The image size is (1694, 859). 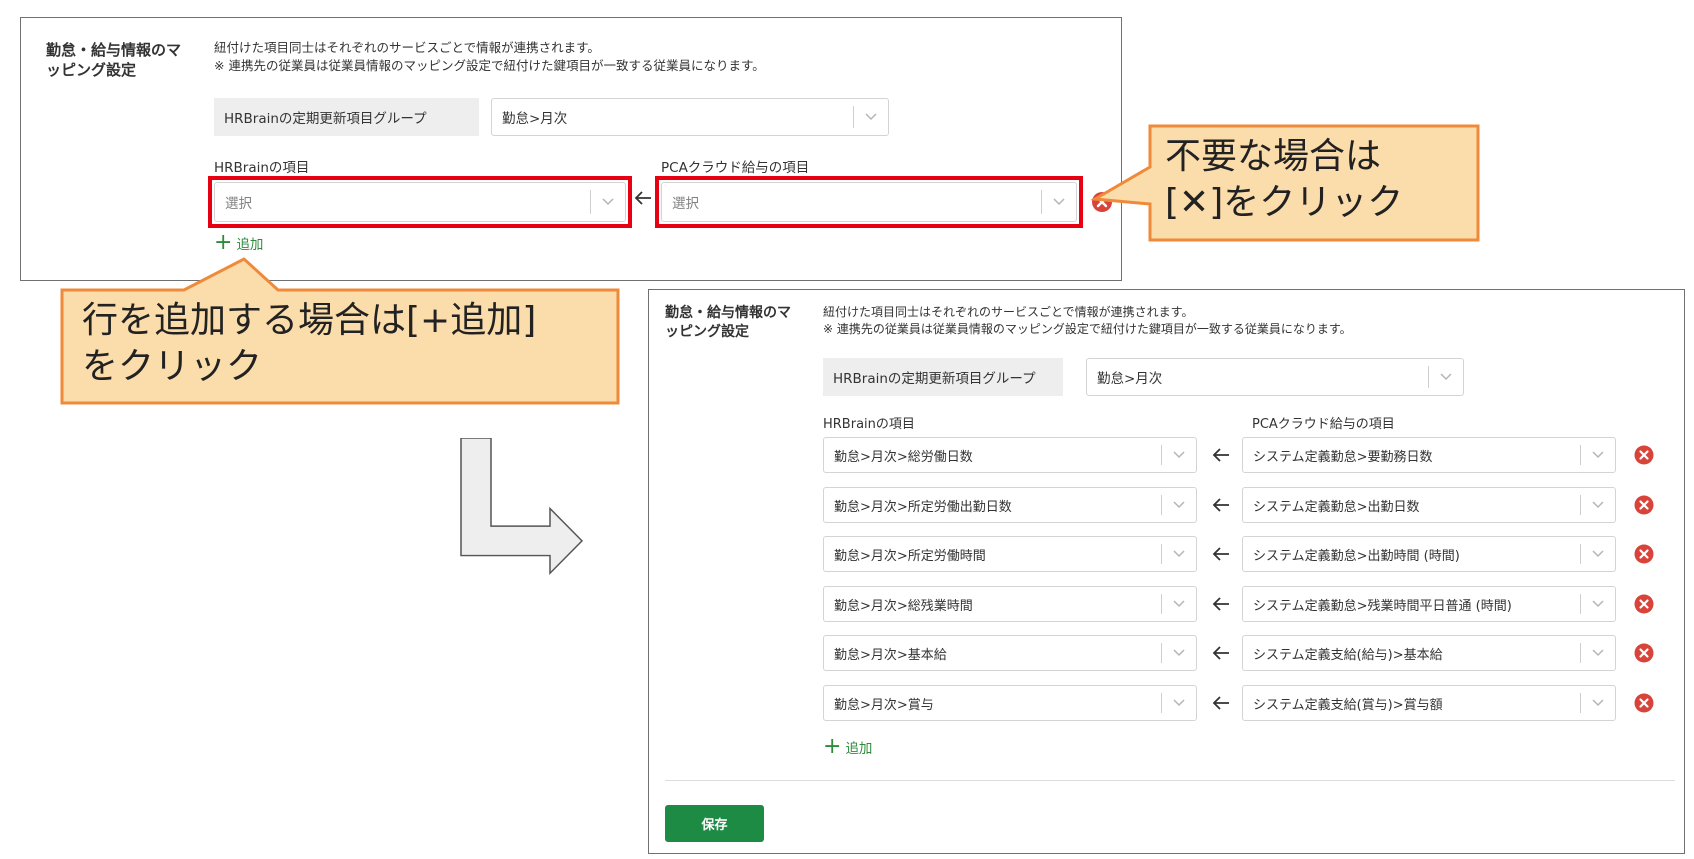 I want to click on pca-item-select: システム定義支給(賞与)>賞与額, so click(x=1429, y=703).